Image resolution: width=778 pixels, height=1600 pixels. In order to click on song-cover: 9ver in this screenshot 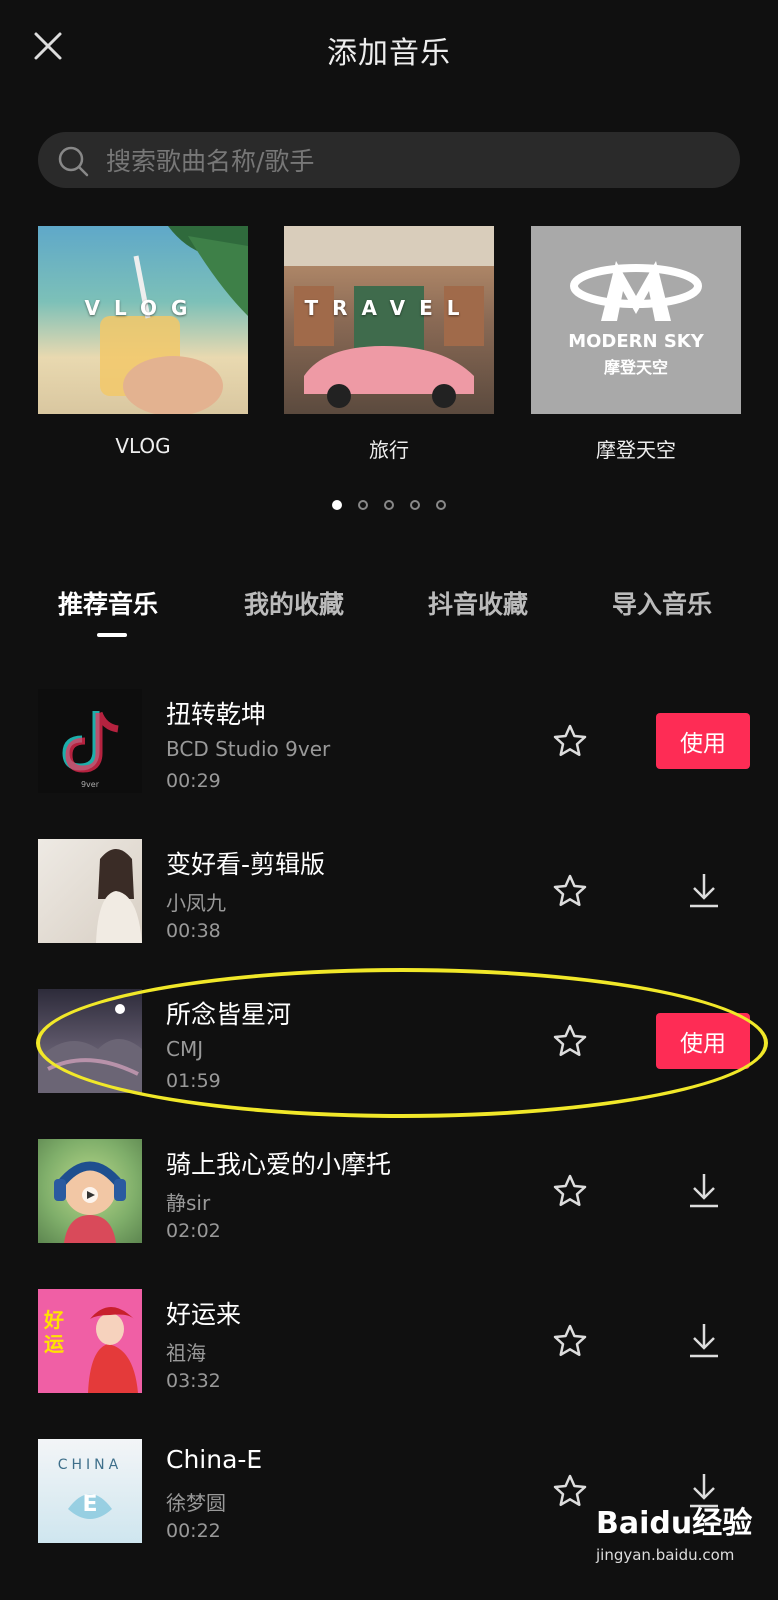, I will do `click(90, 741)`.